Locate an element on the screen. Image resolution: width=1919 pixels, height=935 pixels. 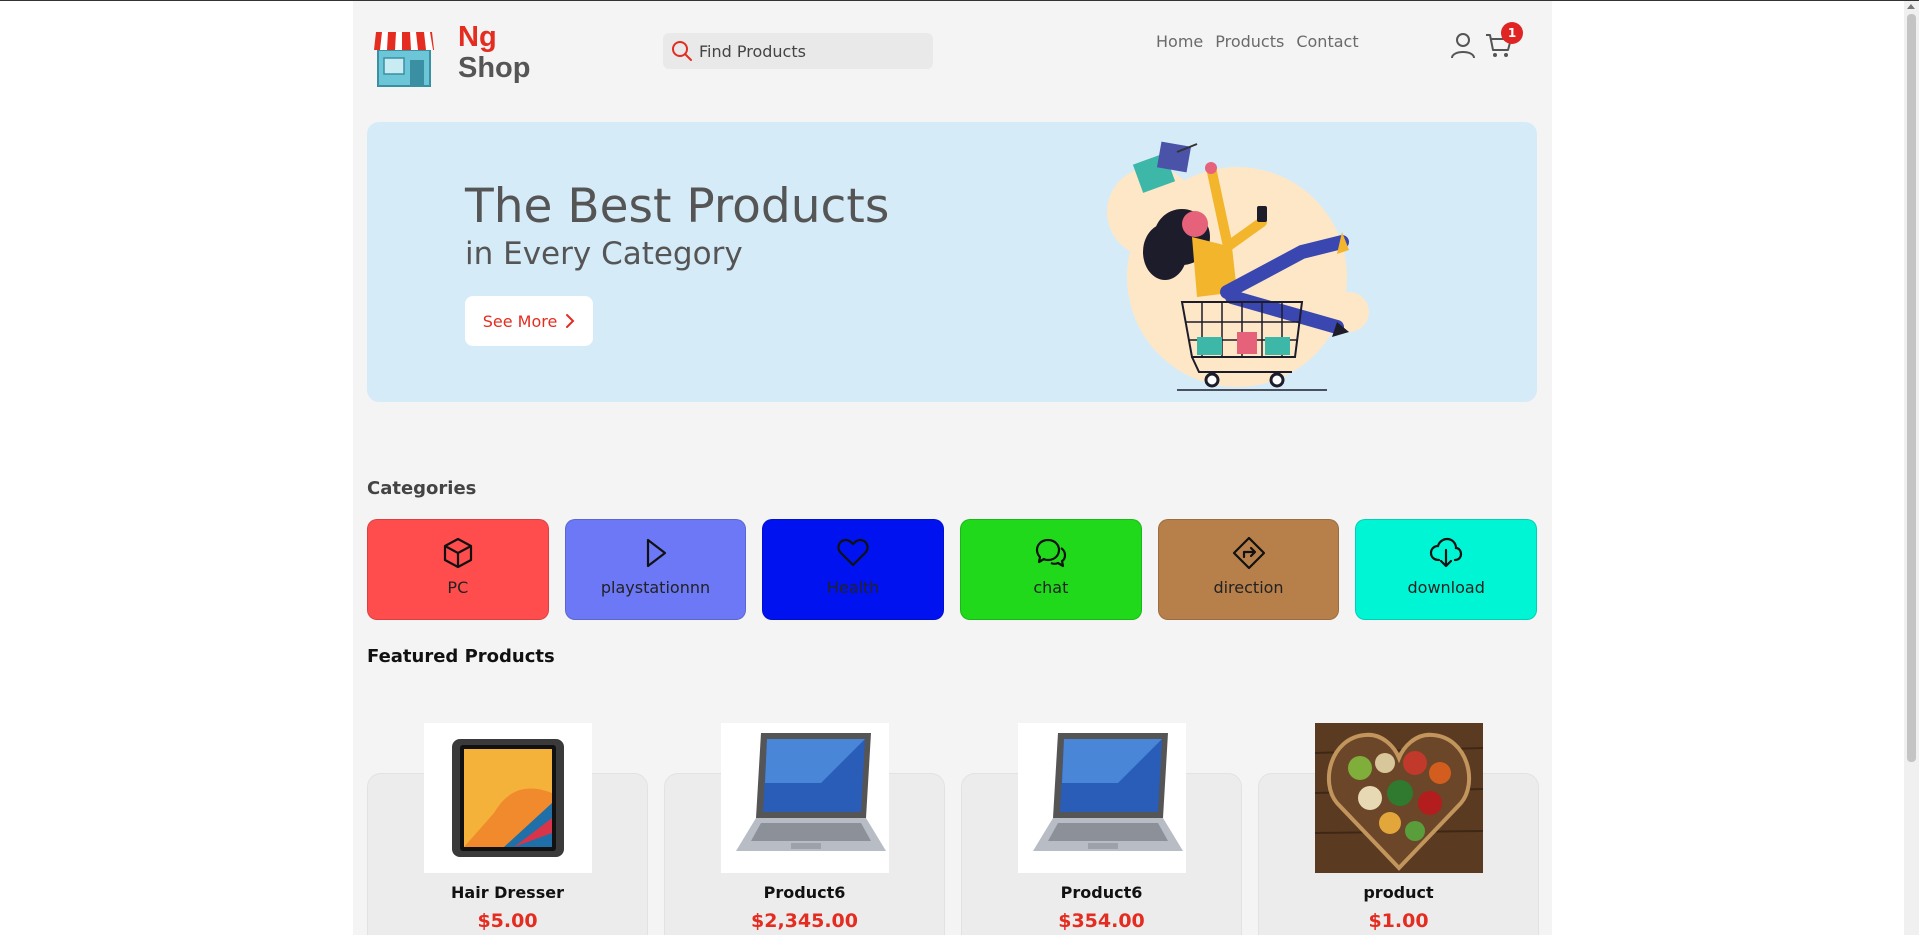
nav-products-link: Products is located at coordinates (1249, 41).